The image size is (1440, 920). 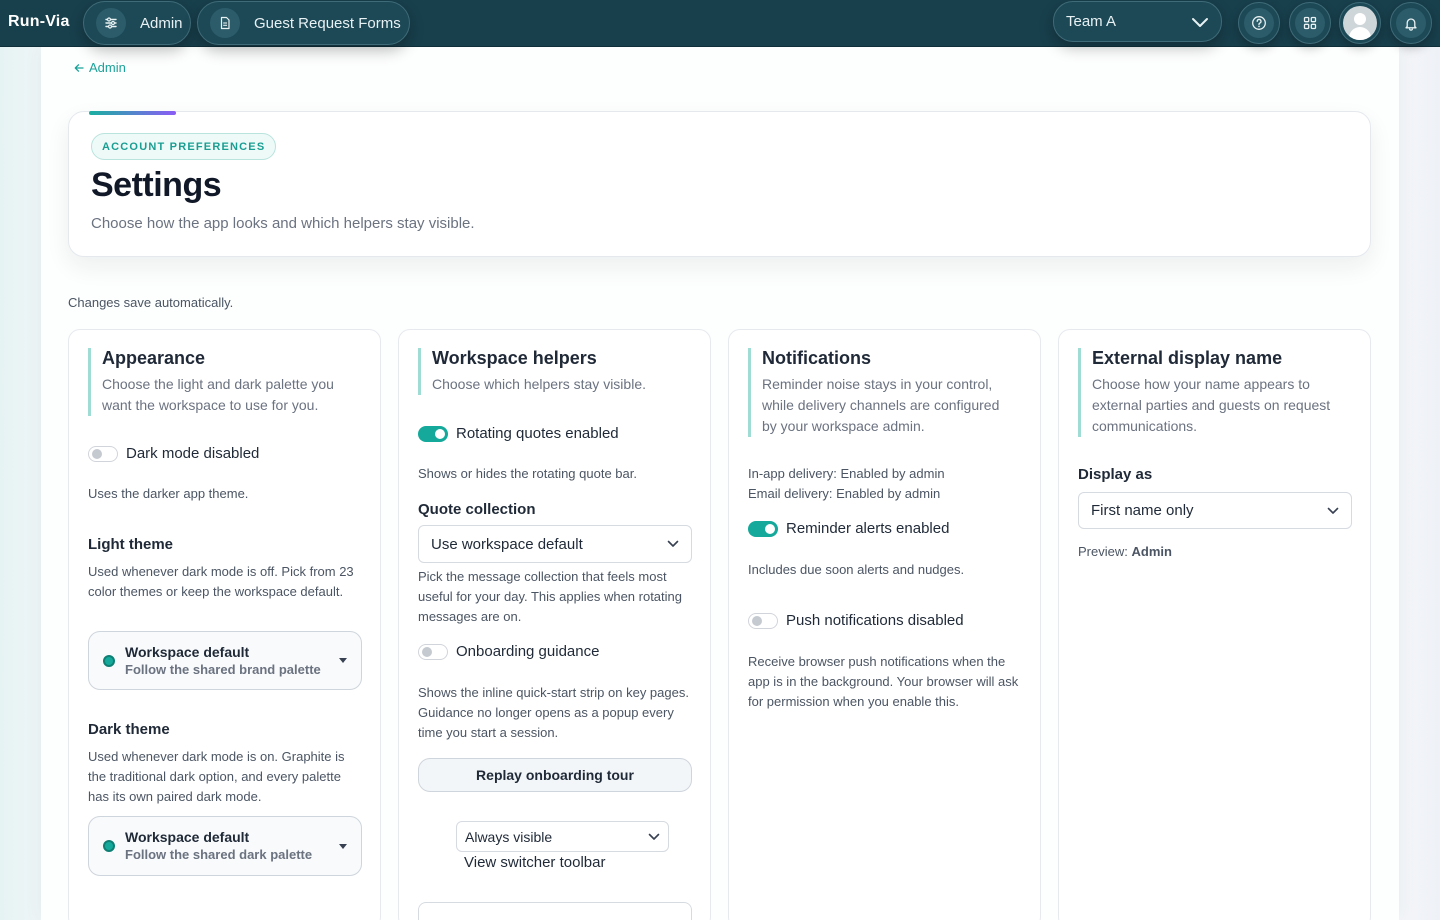 I want to click on reminder-alerts-help: Includes due soon alerts and nudges., so click(x=856, y=569).